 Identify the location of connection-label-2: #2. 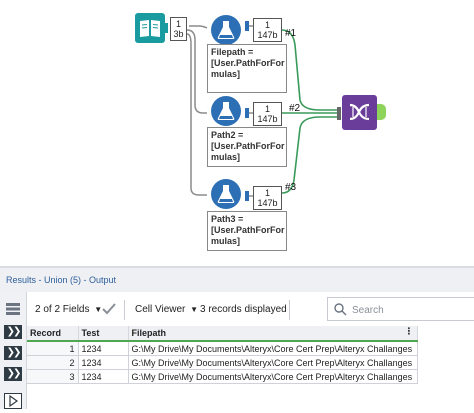
(295, 108).